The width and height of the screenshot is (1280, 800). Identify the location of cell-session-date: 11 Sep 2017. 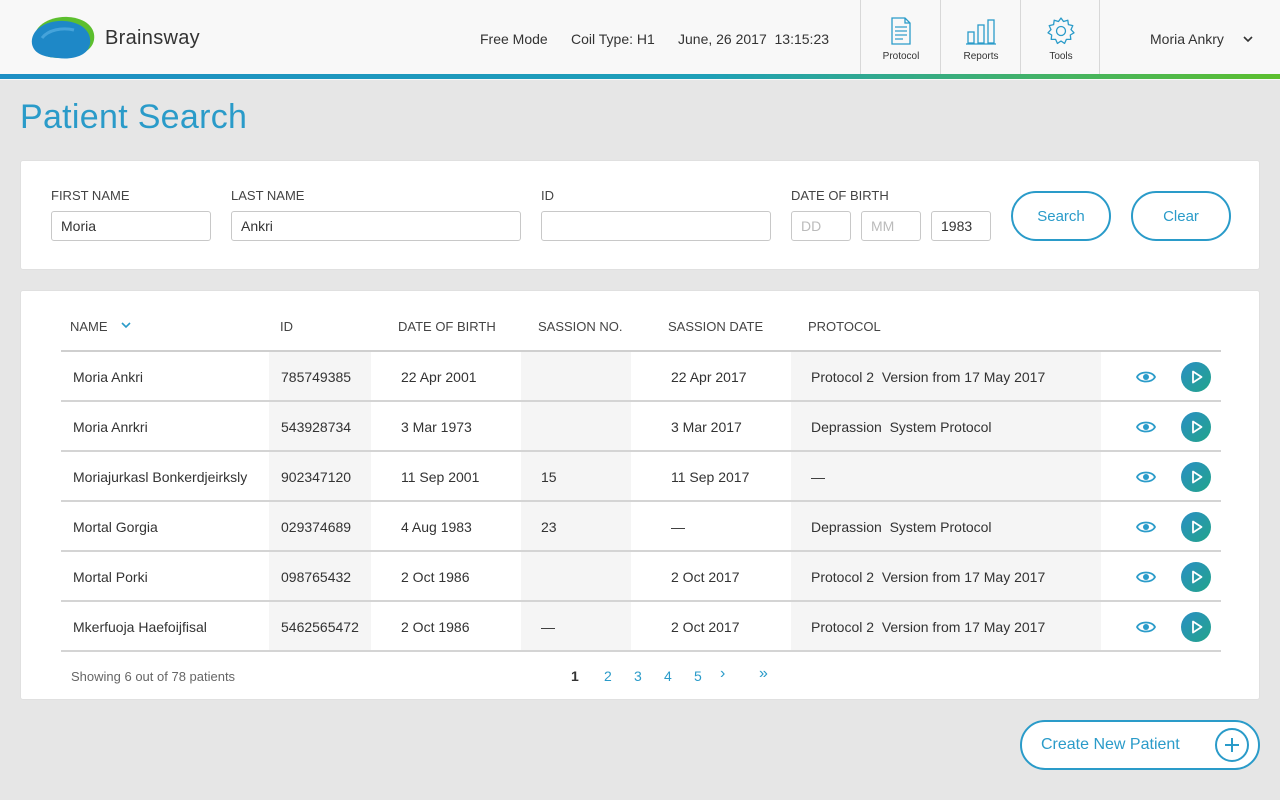
(710, 477).